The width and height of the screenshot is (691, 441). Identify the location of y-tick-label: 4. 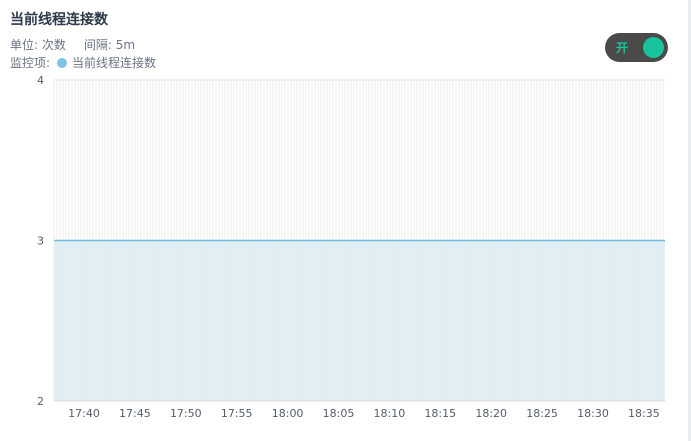
(40, 80).